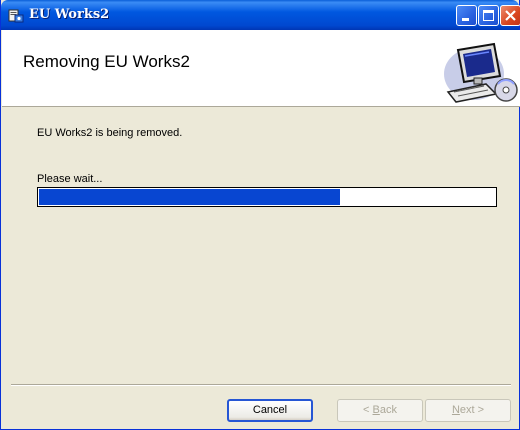 This screenshot has height=430, width=520. I want to click on page-title: Removing EU Works2, so click(106, 61).